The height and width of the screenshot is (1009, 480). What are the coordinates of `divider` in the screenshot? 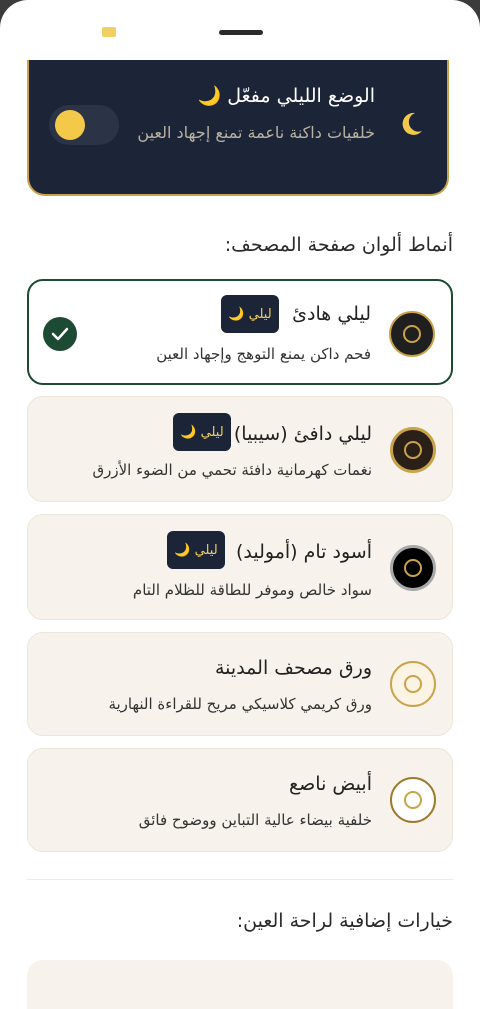 It's located at (240, 879).